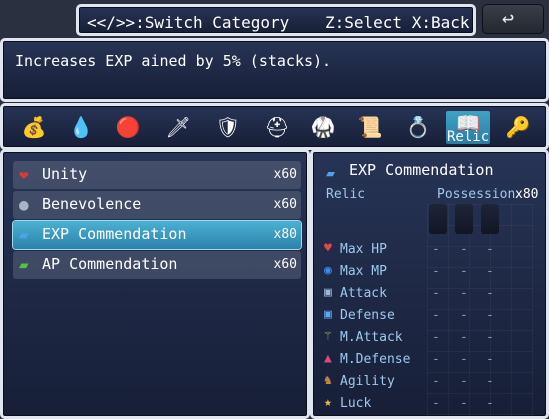 The width and height of the screenshot is (549, 419). What do you see at coordinates (363, 271) in the screenshot?
I see `param-label: Max MP` at bounding box center [363, 271].